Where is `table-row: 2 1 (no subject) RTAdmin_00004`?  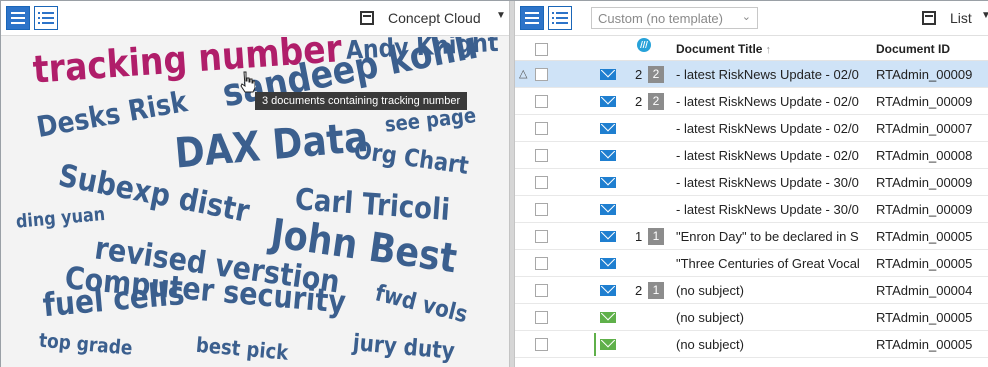
table-row: 2 1 (no subject) RTAdmin_00004 is located at coordinates (751, 290).